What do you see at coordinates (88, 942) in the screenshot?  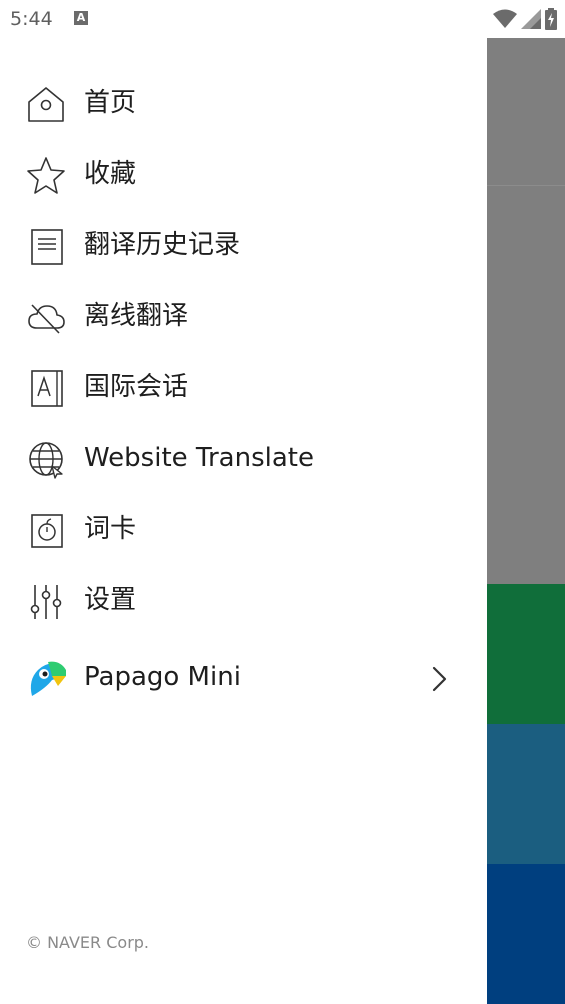 I see `copyright-footer: © NAVER Corp.` at bounding box center [88, 942].